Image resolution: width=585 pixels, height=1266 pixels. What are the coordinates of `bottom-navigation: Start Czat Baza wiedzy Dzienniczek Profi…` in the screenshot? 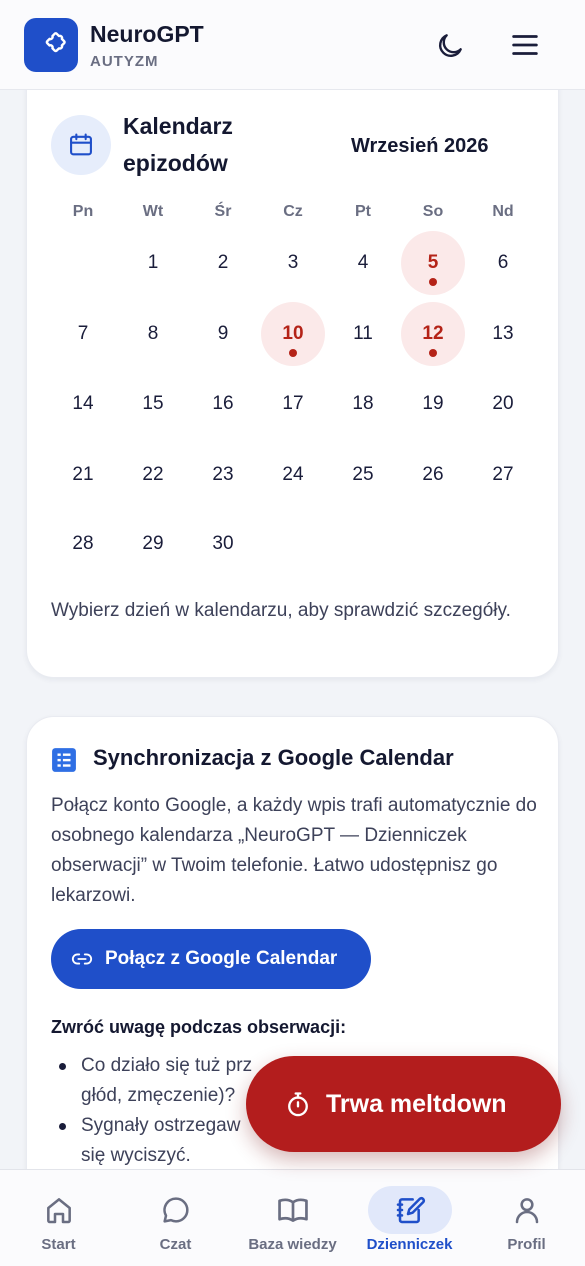 It's located at (292, 1217).